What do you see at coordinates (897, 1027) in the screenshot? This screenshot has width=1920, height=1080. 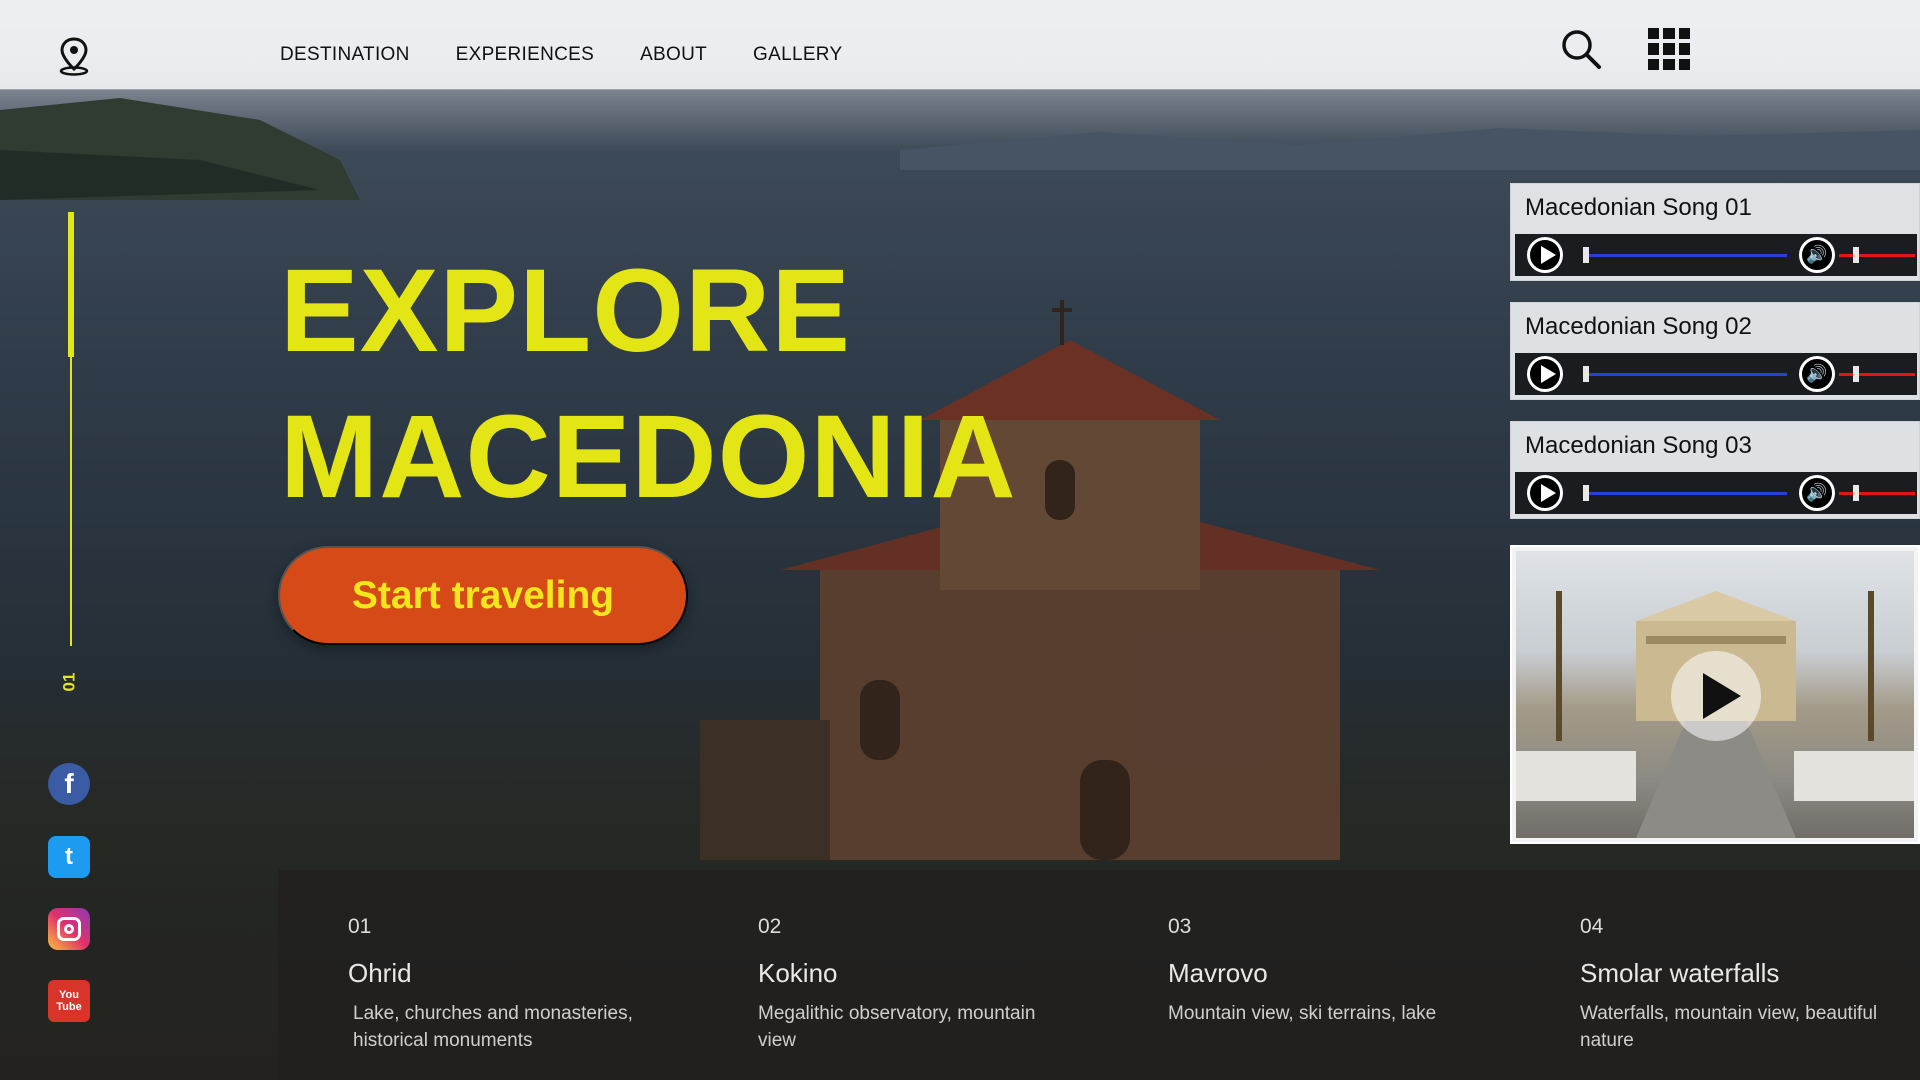 I see `destination-description: Megalithic observatory, mountain view` at bounding box center [897, 1027].